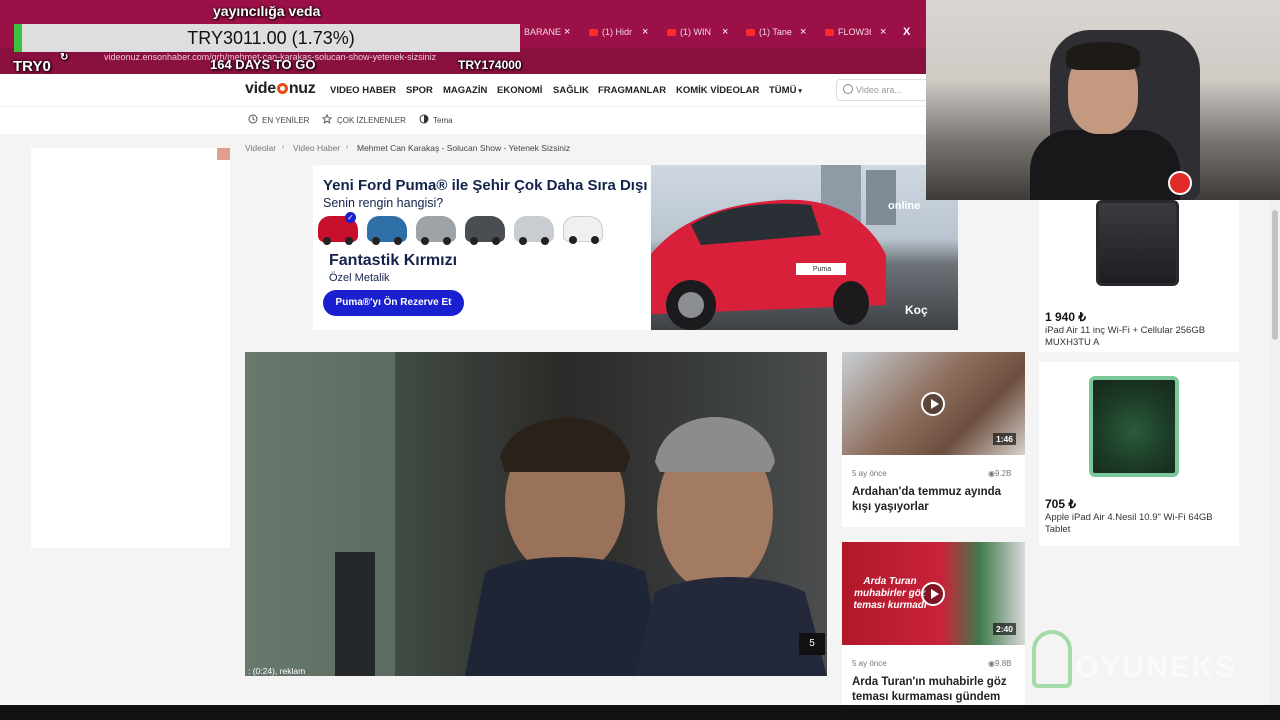 This screenshot has width=1280, height=720. I want to click on subnav-most-viewed: ÇOK İZLENENLER, so click(371, 120).